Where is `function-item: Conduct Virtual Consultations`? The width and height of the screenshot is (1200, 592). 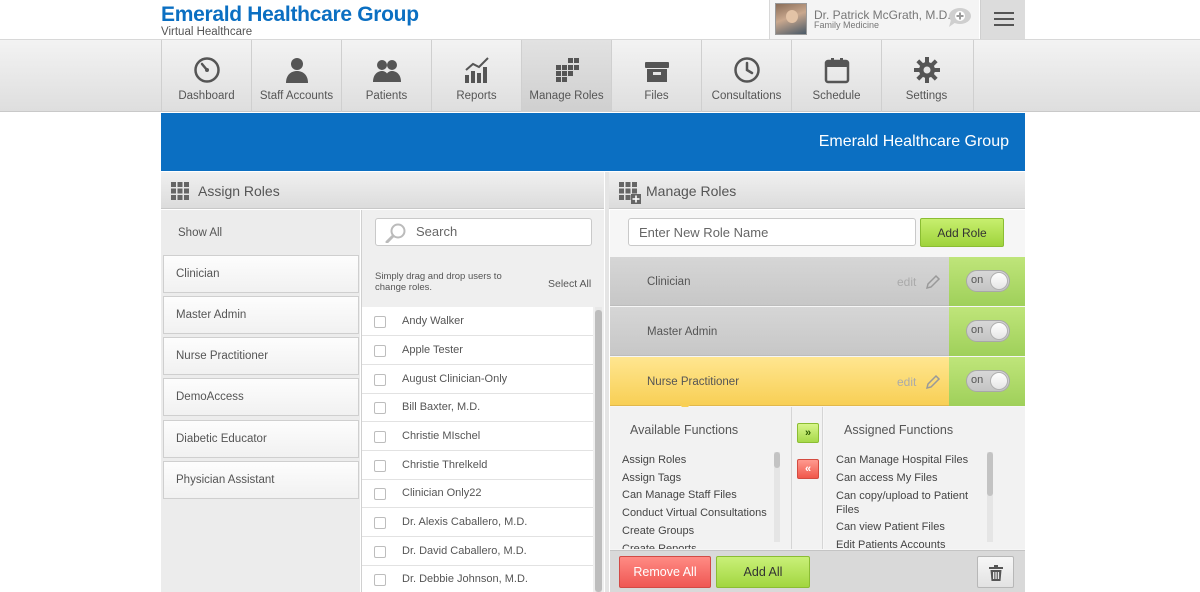 function-item: Conduct Virtual Consultations is located at coordinates (694, 514).